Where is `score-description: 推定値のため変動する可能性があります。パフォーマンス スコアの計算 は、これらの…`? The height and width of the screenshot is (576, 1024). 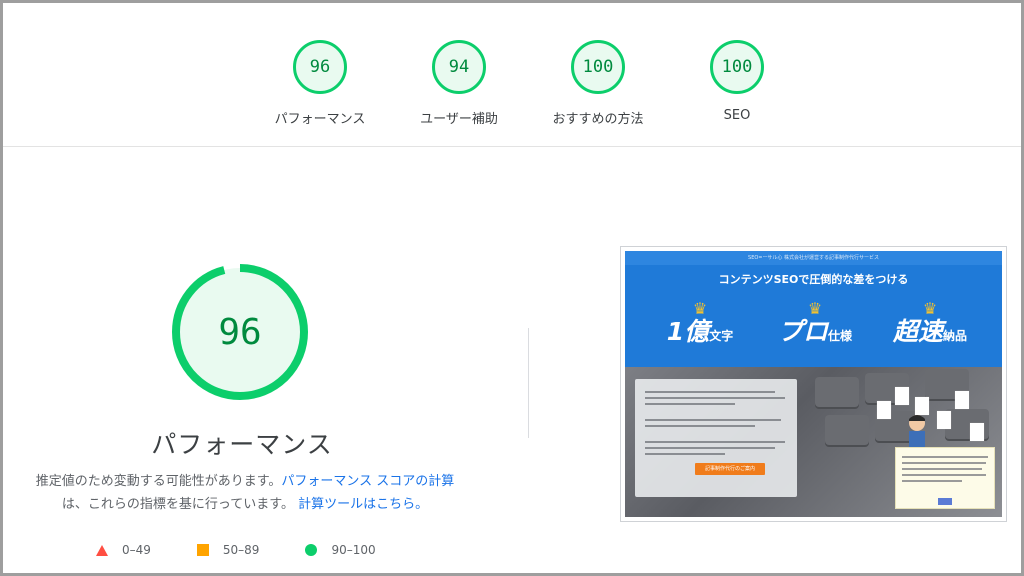
score-description: 推定値のため変動する可能性があります。パフォーマンス スコアの計算 は、これらの… is located at coordinates (245, 493).